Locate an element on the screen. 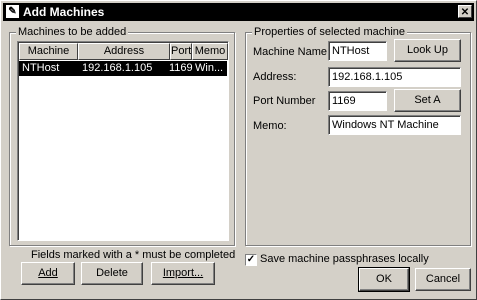 Image resolution: width=477 pixels, height=300 pixels. window-title: Add Machines is located at coordinates (64, 12).